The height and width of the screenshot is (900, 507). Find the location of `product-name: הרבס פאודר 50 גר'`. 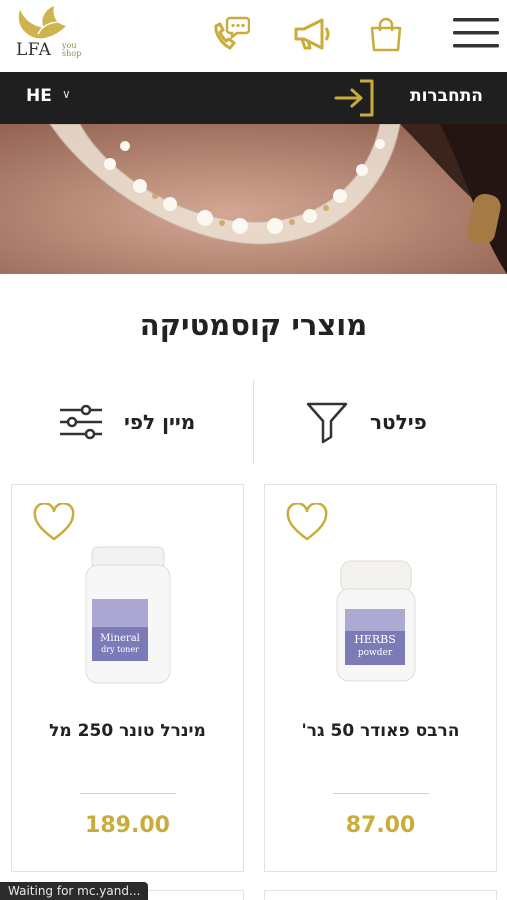

product-name: הרבס פאודר 50 גר' is located at coordinates (380, 731).